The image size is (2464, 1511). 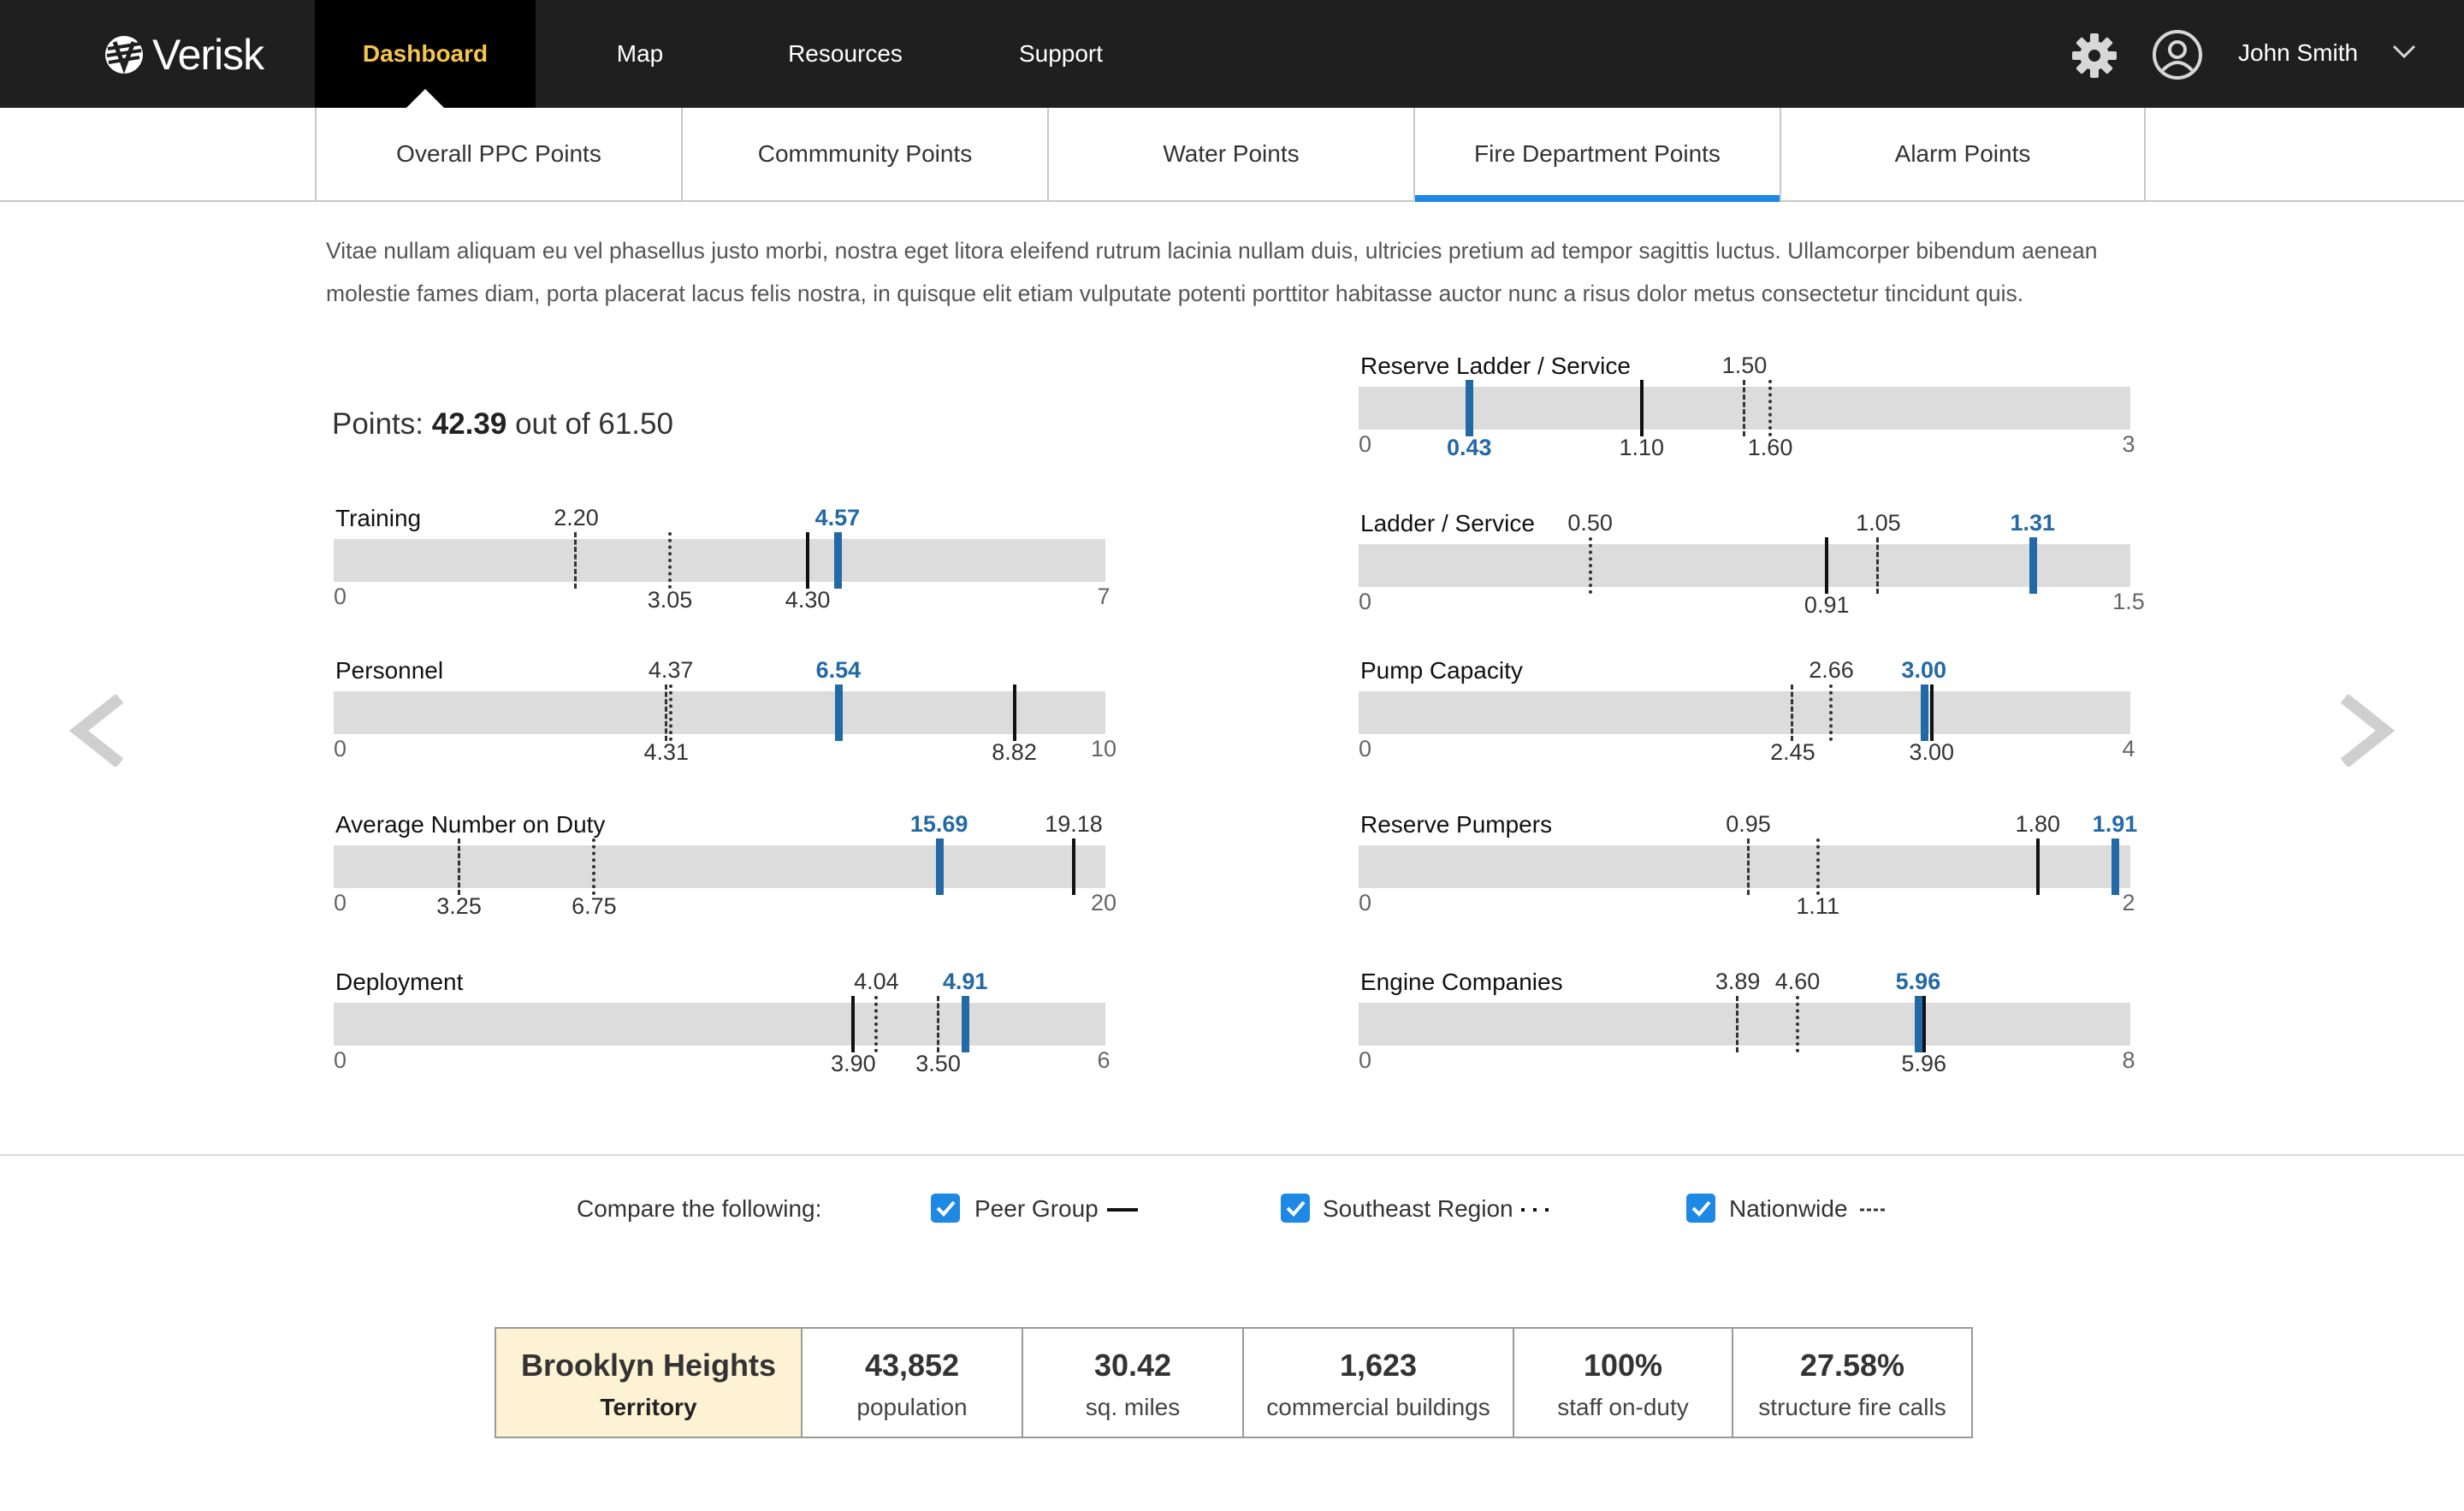 I want to click on southeast-region-value-label: 1.60, so click(x=1770, y=447).